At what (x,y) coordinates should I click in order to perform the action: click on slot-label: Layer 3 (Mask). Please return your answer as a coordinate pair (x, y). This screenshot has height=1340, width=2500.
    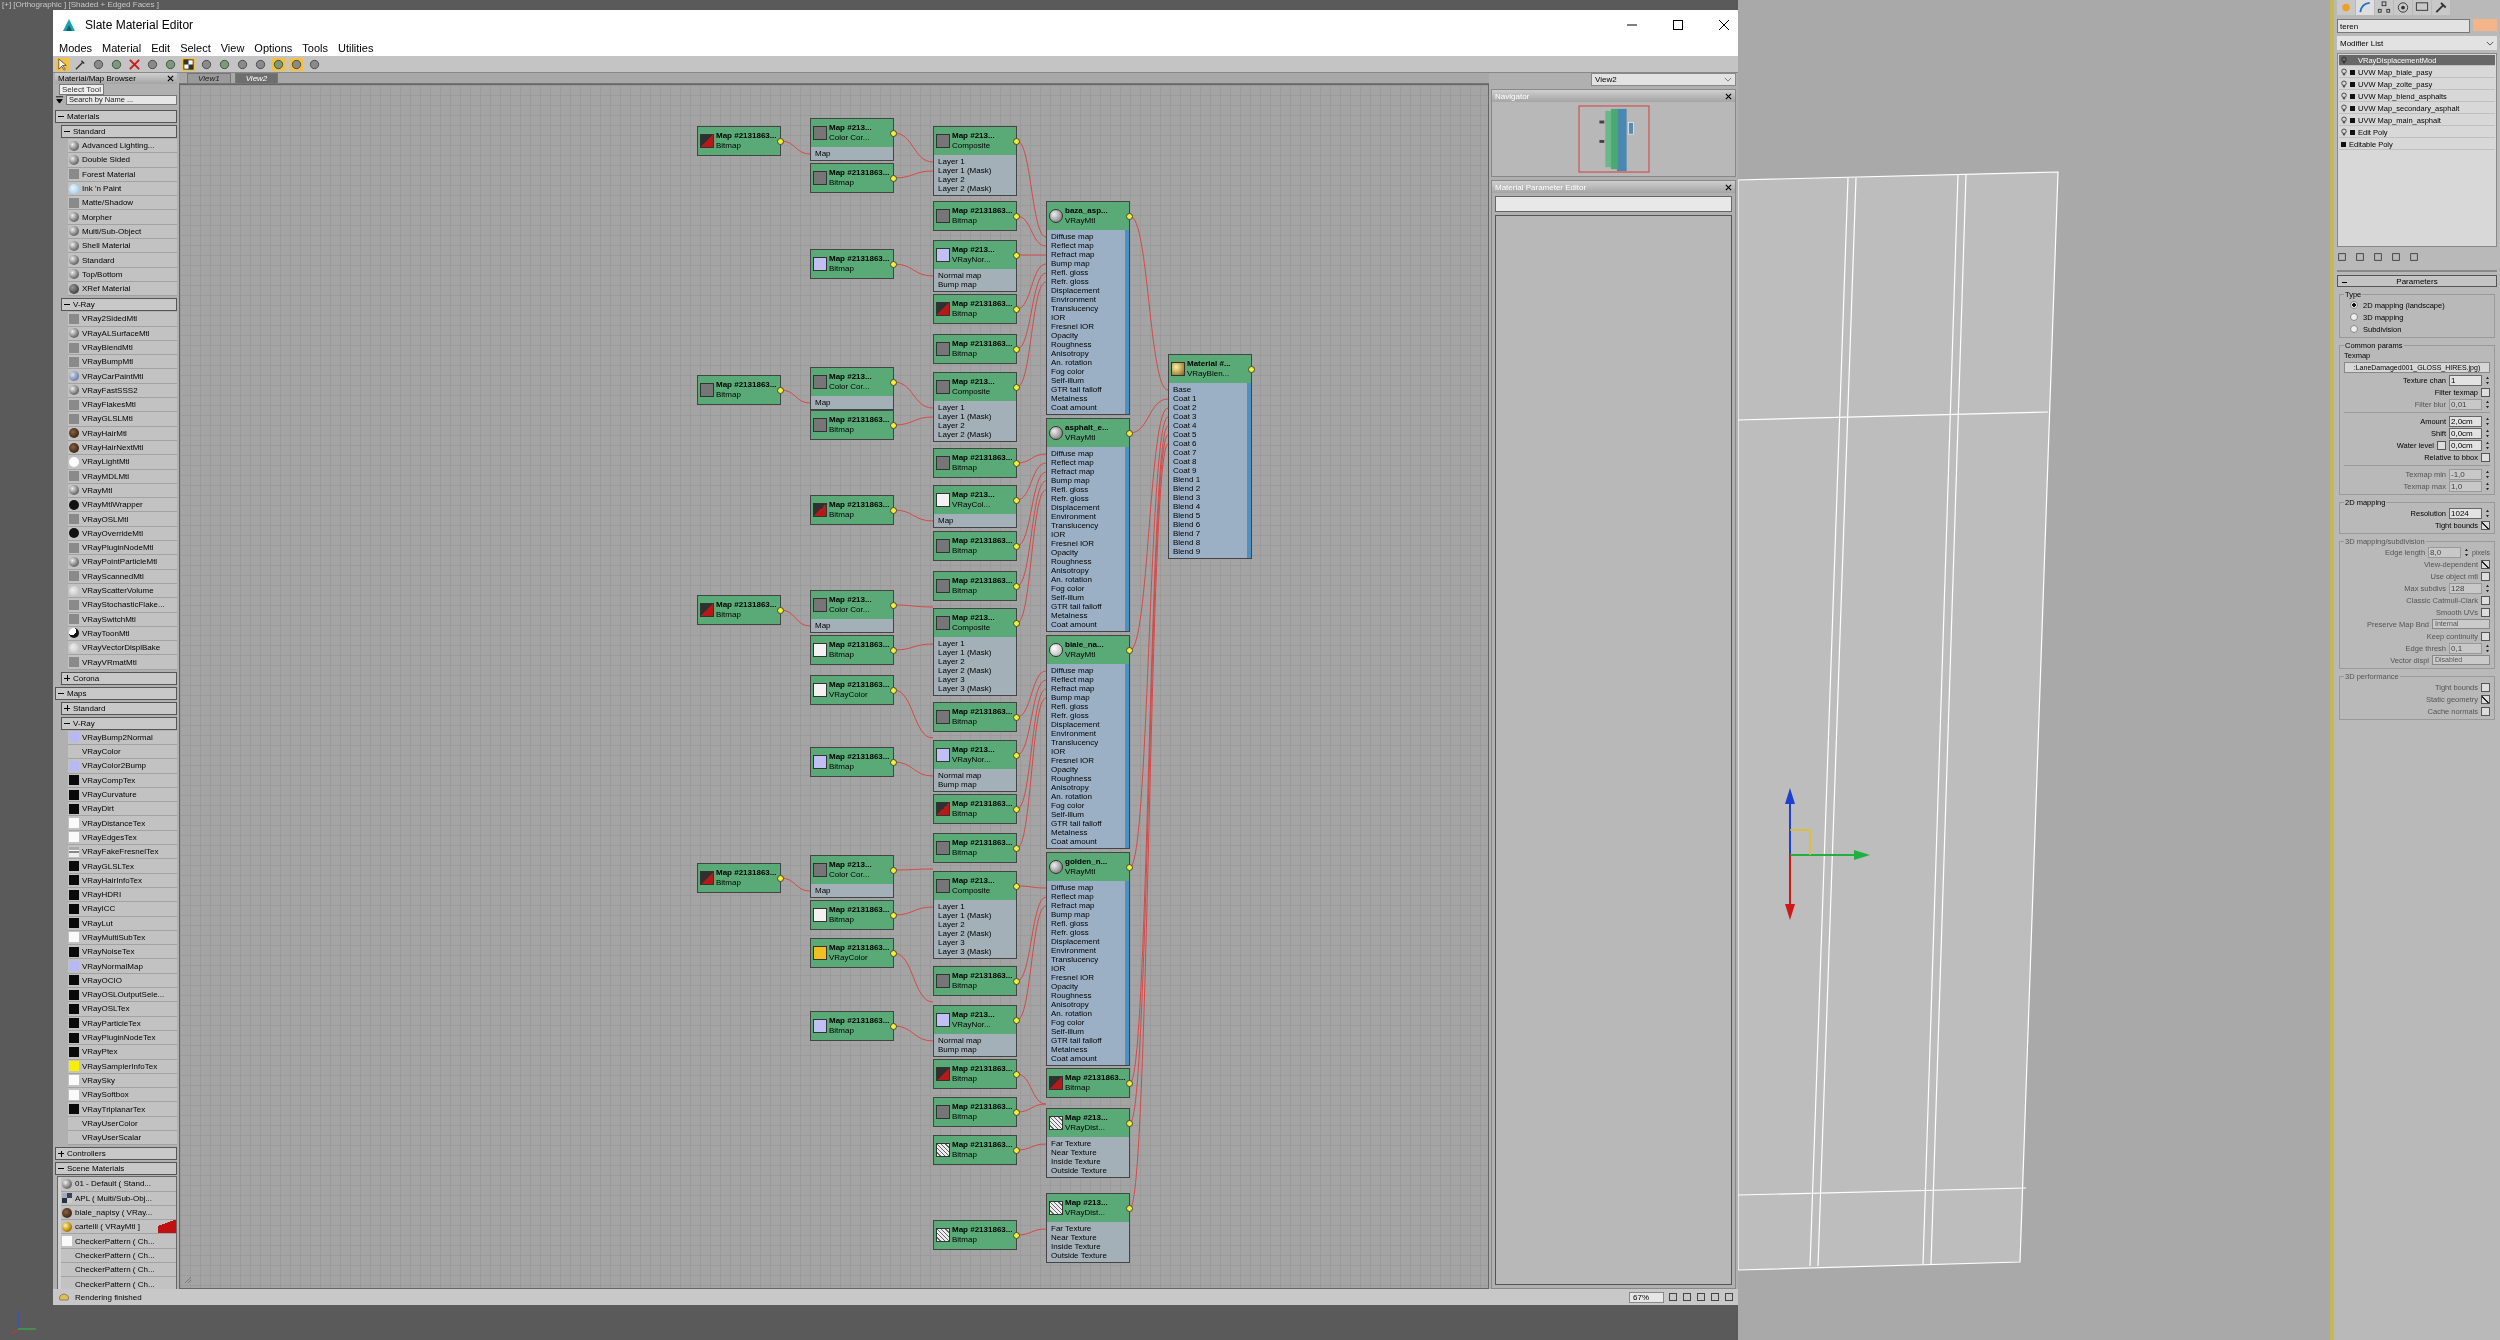
    Looking at the image, I should click on (975, 951).